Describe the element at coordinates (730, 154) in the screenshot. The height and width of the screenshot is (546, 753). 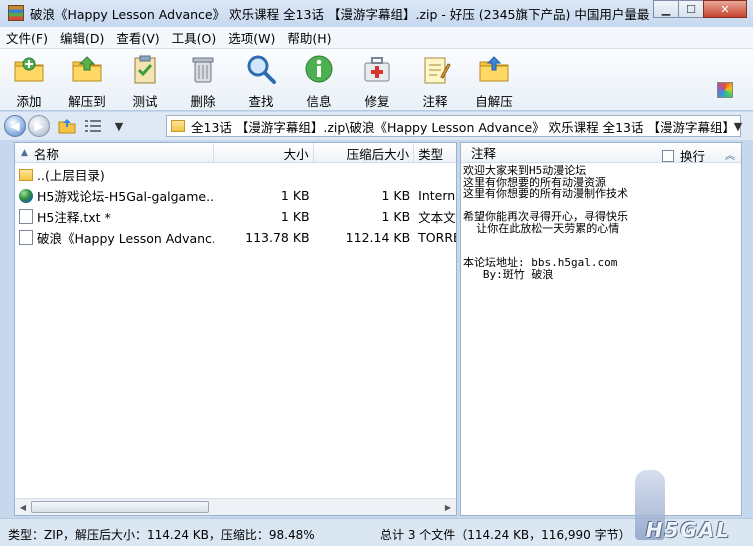
I see `collapse-icon: ︽` at that location.